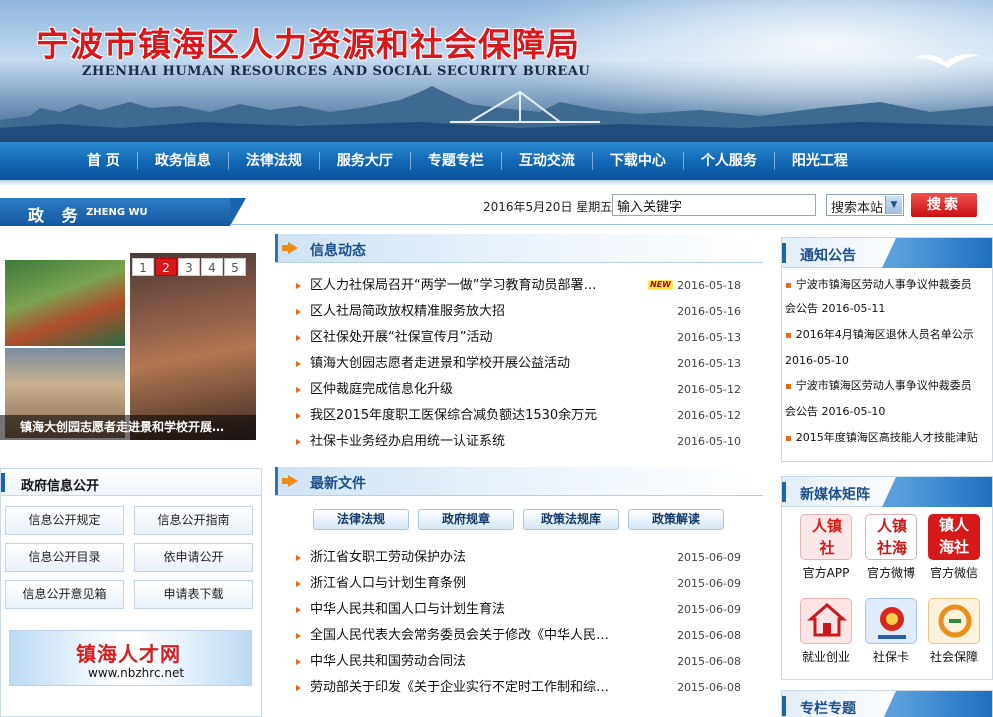  Describe the element at coordinates (189, 267) in the screenshot. I see `slide-page: 3` at that location.